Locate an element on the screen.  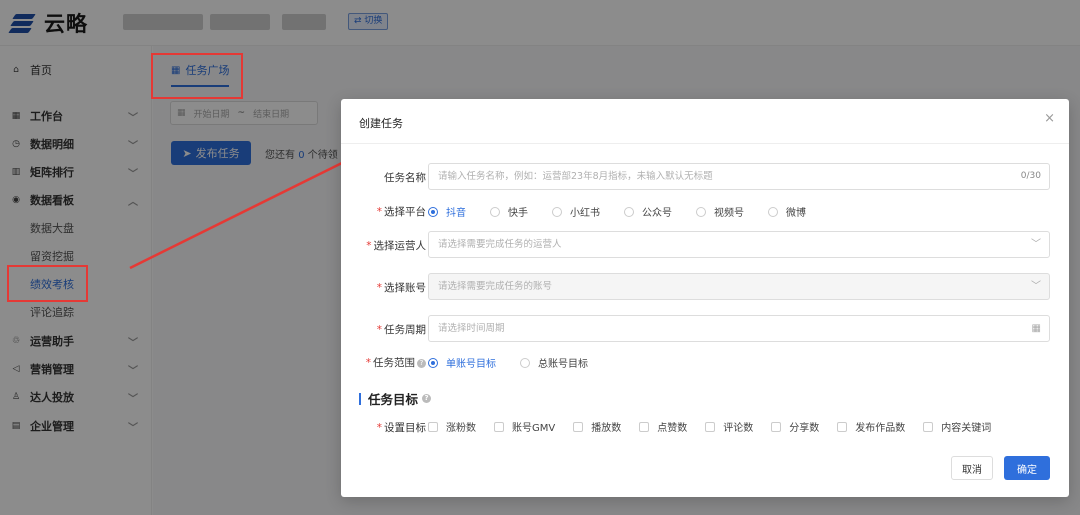
calendar-icon: ▦ is located at coordinates (1036, 328).